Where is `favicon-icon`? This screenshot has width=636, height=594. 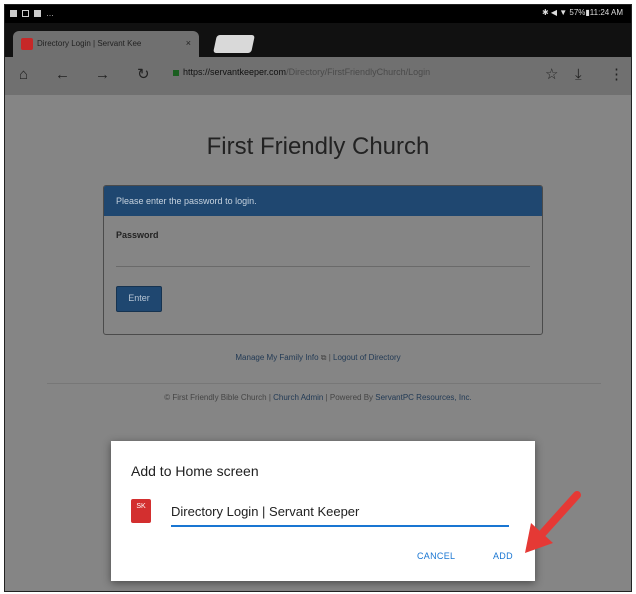
favicon-icon is located at coordinates (27, 44).